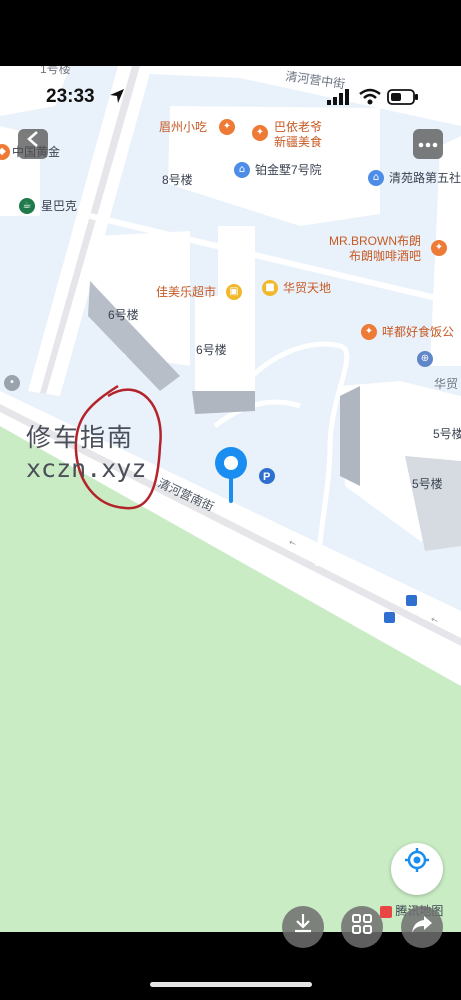 Image resolution: width=461 pixels, height=1000 pixels. I want to click on poi-jinshu: 铂金墅7号院, so click(288, 170).